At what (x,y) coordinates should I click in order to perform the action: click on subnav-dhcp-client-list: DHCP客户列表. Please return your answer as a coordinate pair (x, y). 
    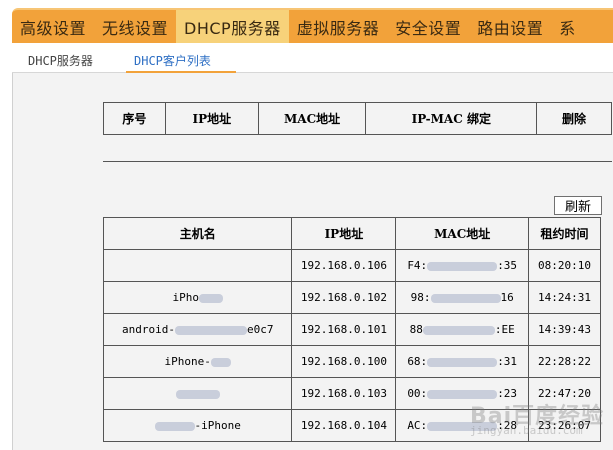
    Looking at the image, I should click on (172, 60).